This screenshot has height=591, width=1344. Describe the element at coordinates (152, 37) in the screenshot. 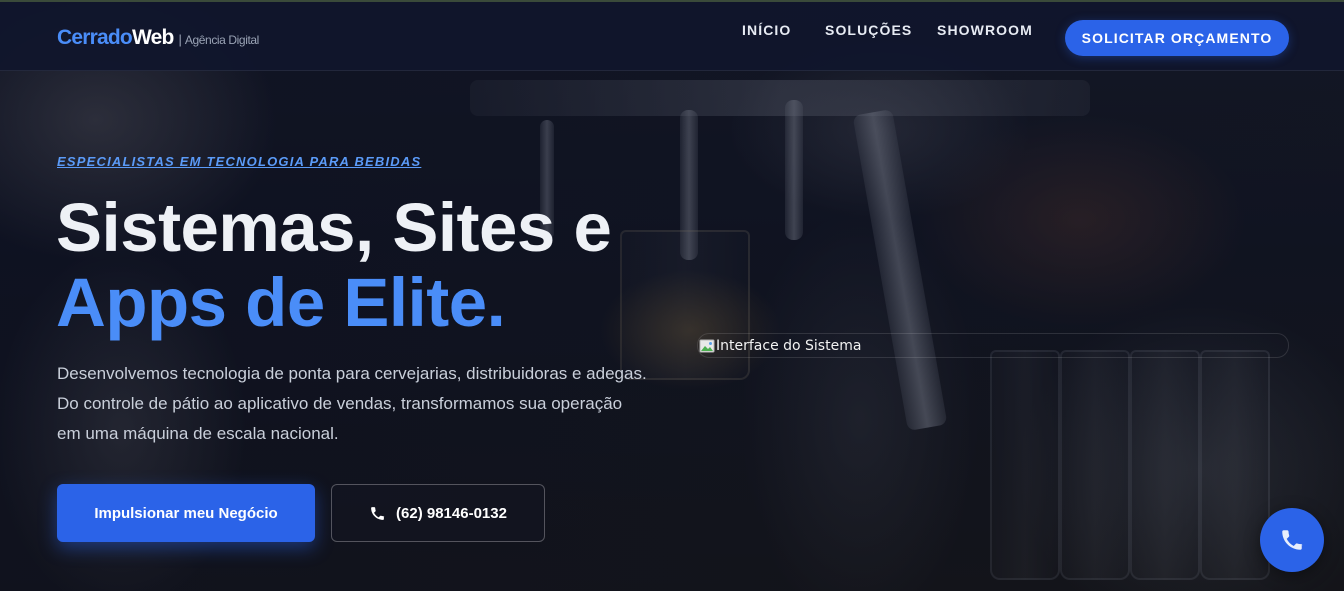

I see `logo-secondary: Web` at that location.